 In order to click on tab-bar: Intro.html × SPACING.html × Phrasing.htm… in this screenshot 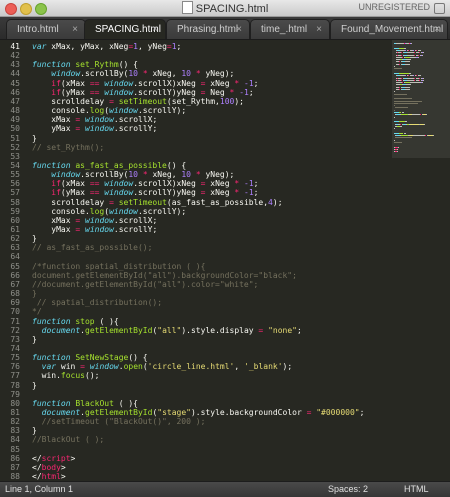, I will do `click(225, 28)`.